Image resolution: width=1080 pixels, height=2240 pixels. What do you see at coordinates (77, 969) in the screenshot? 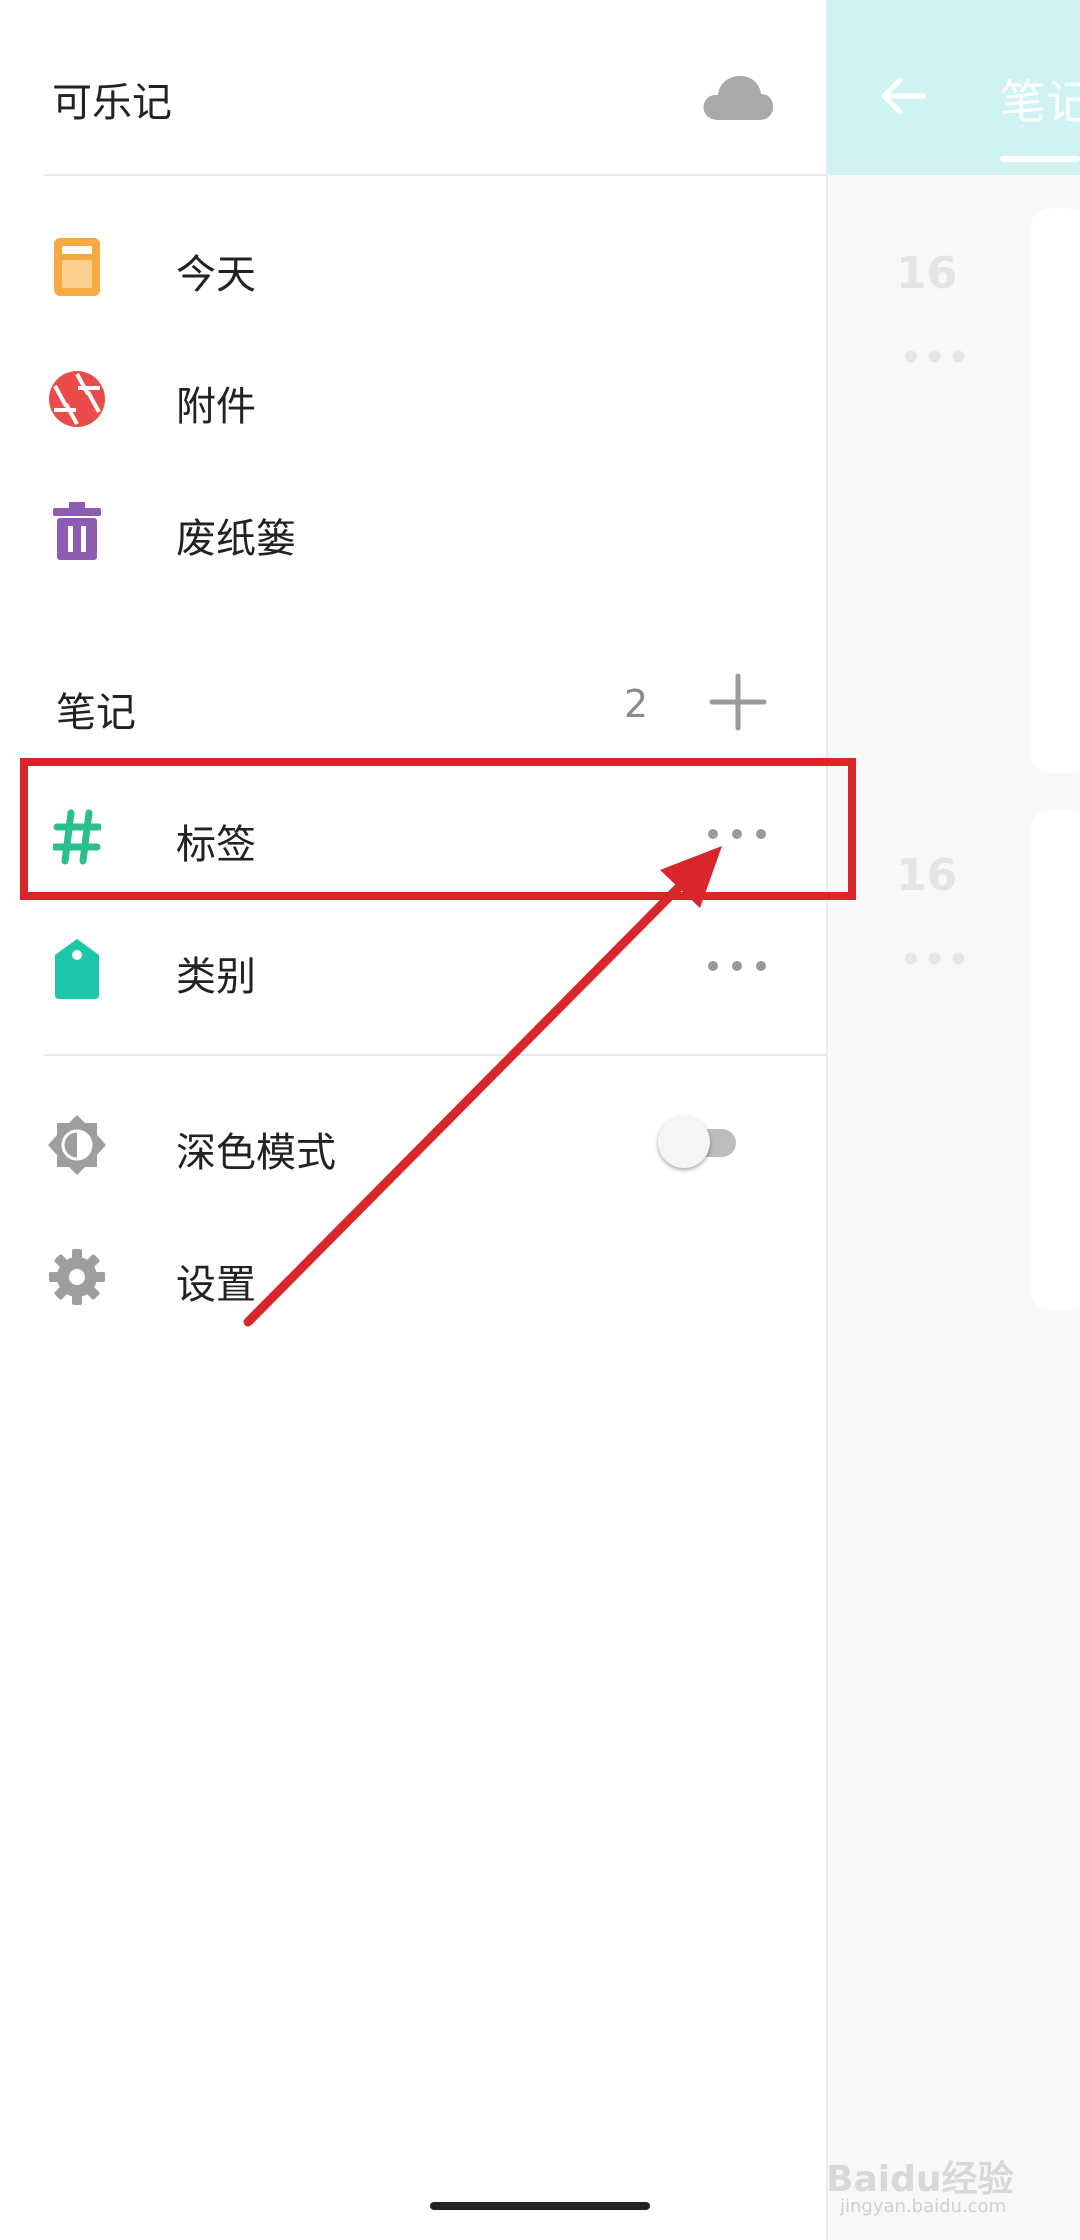
I see `tag-icon` at bounding box center [77, 969].